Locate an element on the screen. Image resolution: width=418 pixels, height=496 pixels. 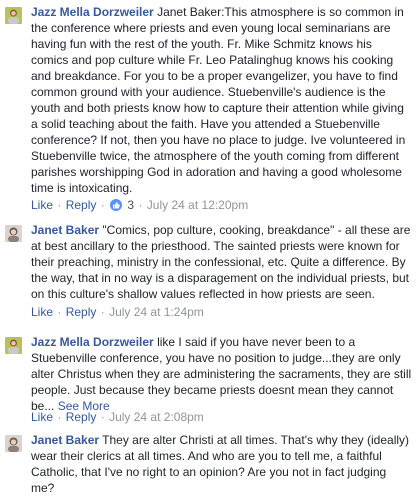
comment-actions: Like · Reply · July 24 at 2:08pm is located at coordinates (117, 417).